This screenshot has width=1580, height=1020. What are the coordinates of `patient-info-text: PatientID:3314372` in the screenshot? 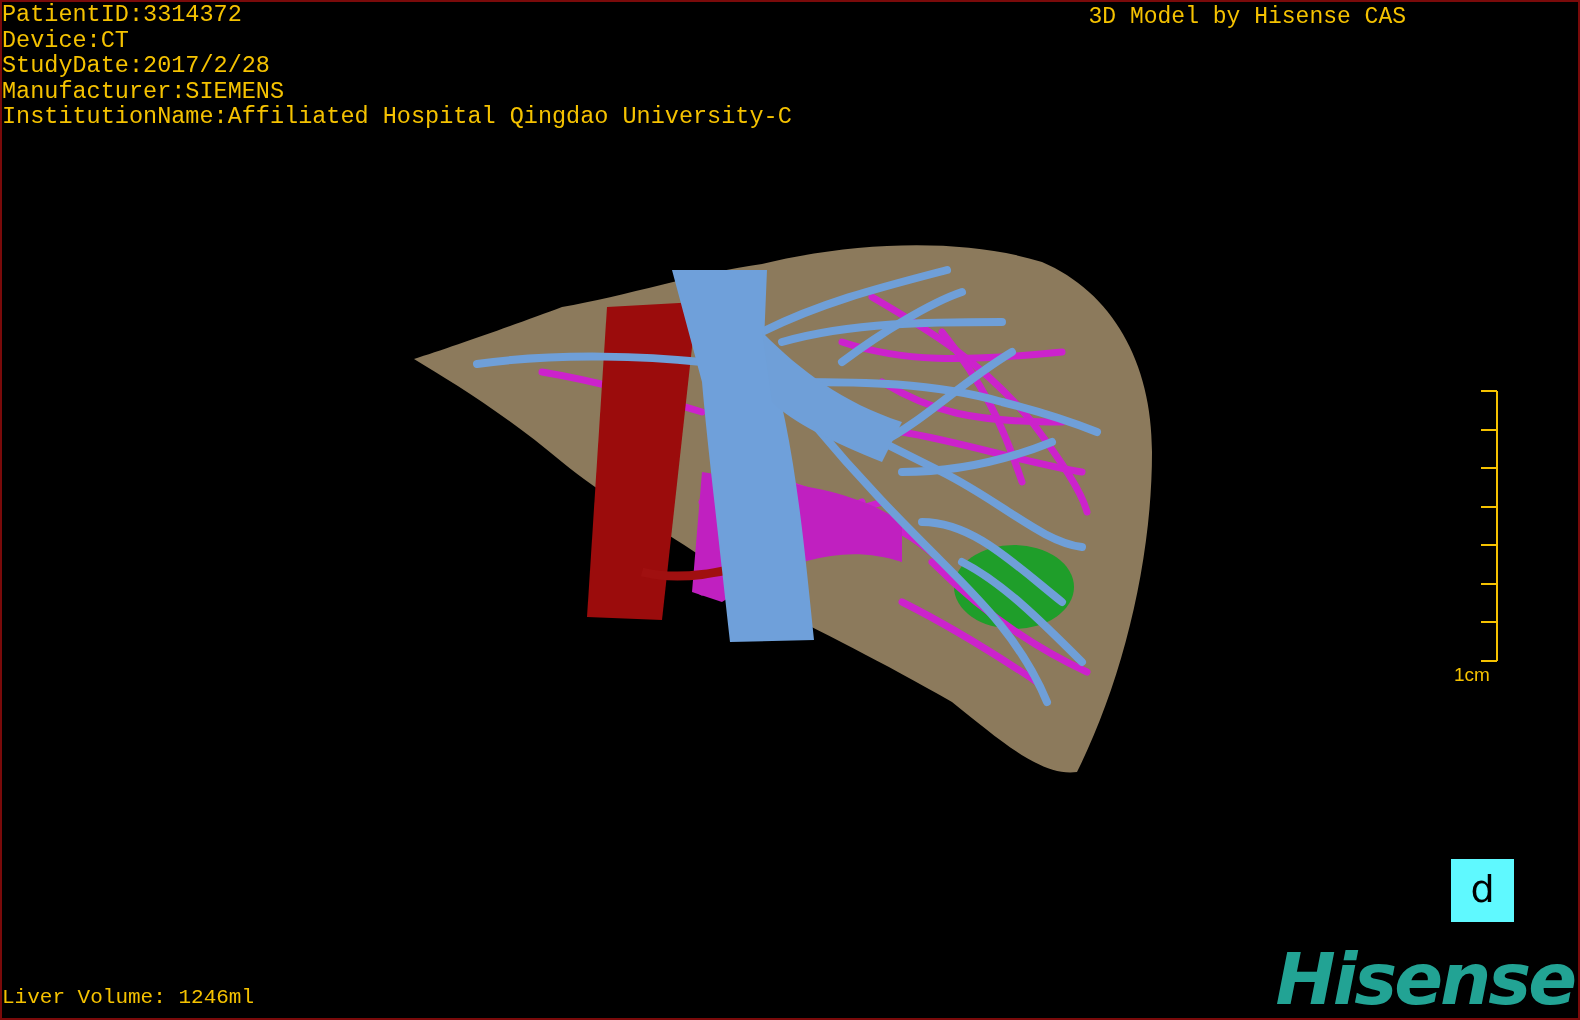 It's located at (122, 15).